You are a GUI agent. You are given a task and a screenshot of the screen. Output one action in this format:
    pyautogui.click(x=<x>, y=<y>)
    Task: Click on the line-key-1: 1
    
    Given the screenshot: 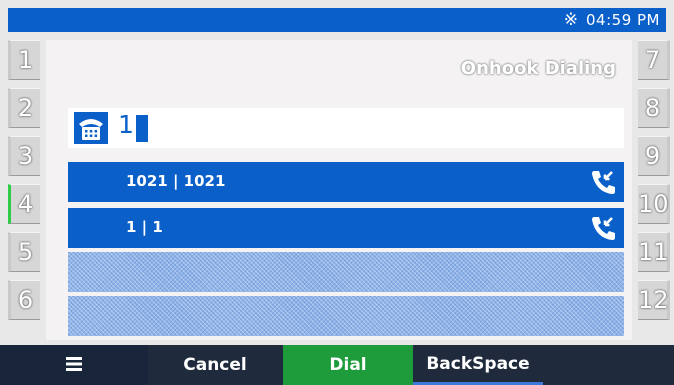 What is the action you would take?
    pyautogui.click(x=24, y=60)
    